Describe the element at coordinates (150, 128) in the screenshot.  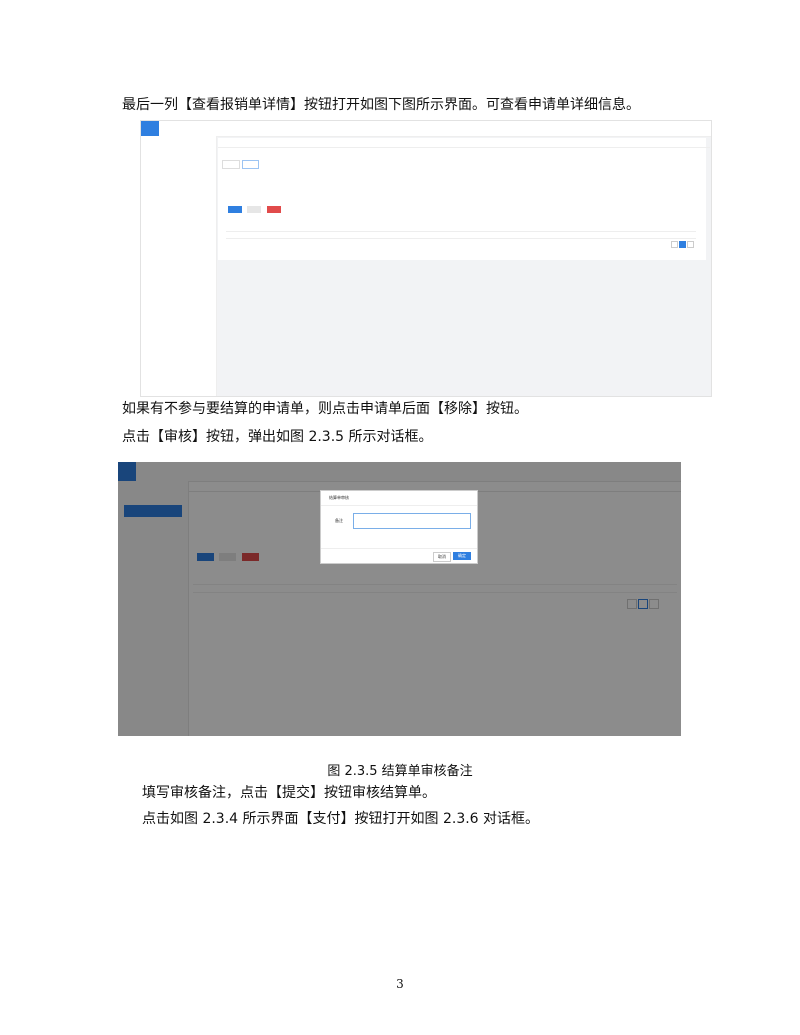
I see `app-logo` at that location.